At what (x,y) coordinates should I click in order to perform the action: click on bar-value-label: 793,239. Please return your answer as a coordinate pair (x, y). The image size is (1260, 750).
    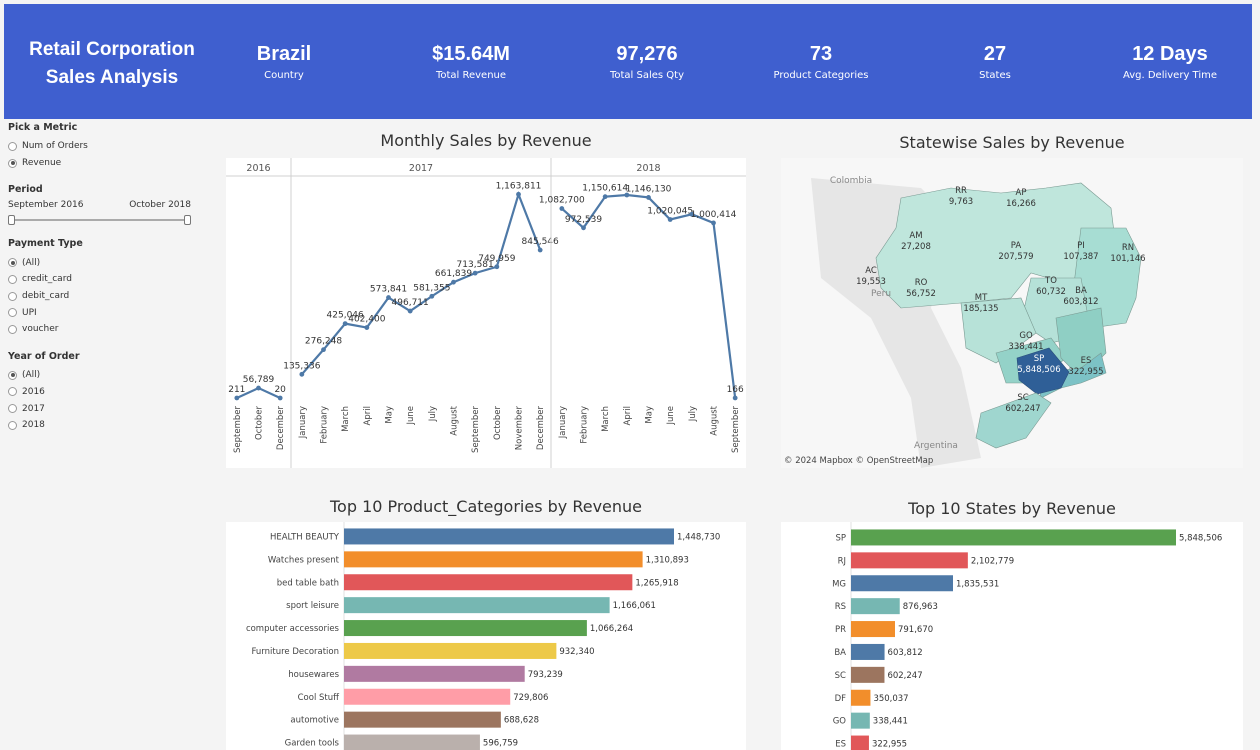
    Looking at the image, I should click on (545, 675).